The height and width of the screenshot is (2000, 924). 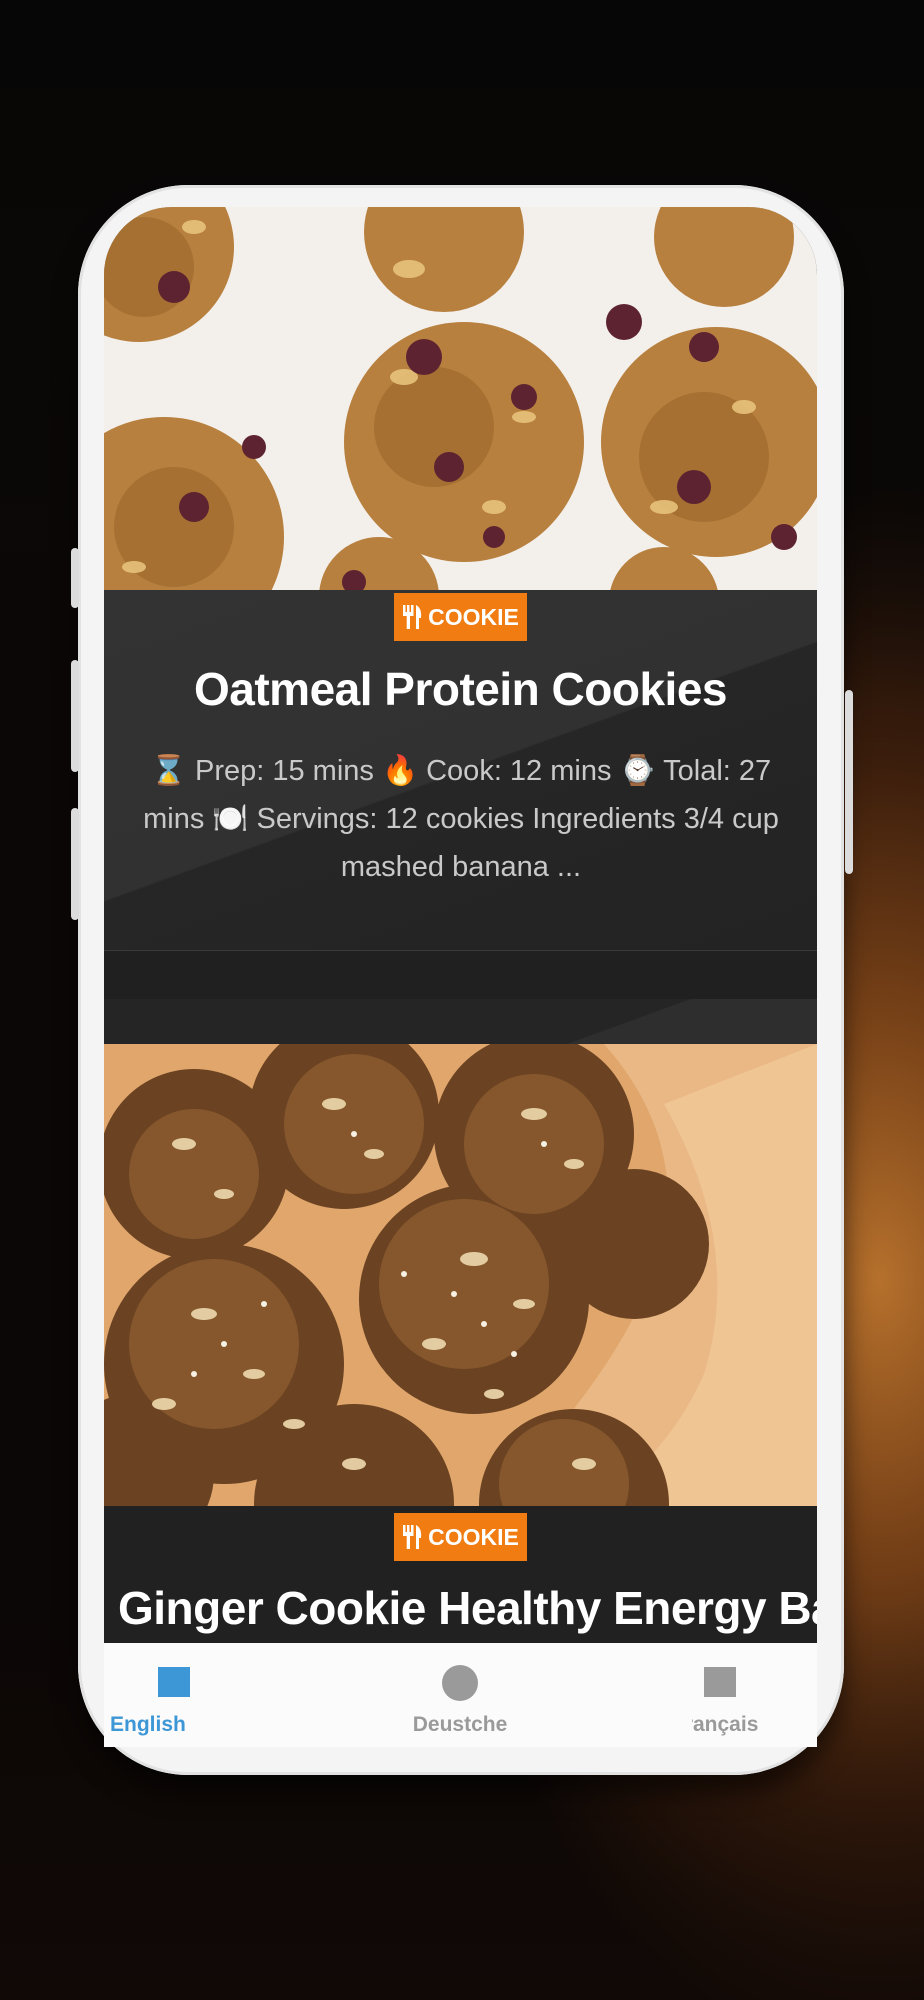 I want to click on category-badge-2: COOKIE, so click(x=460, y=1537).